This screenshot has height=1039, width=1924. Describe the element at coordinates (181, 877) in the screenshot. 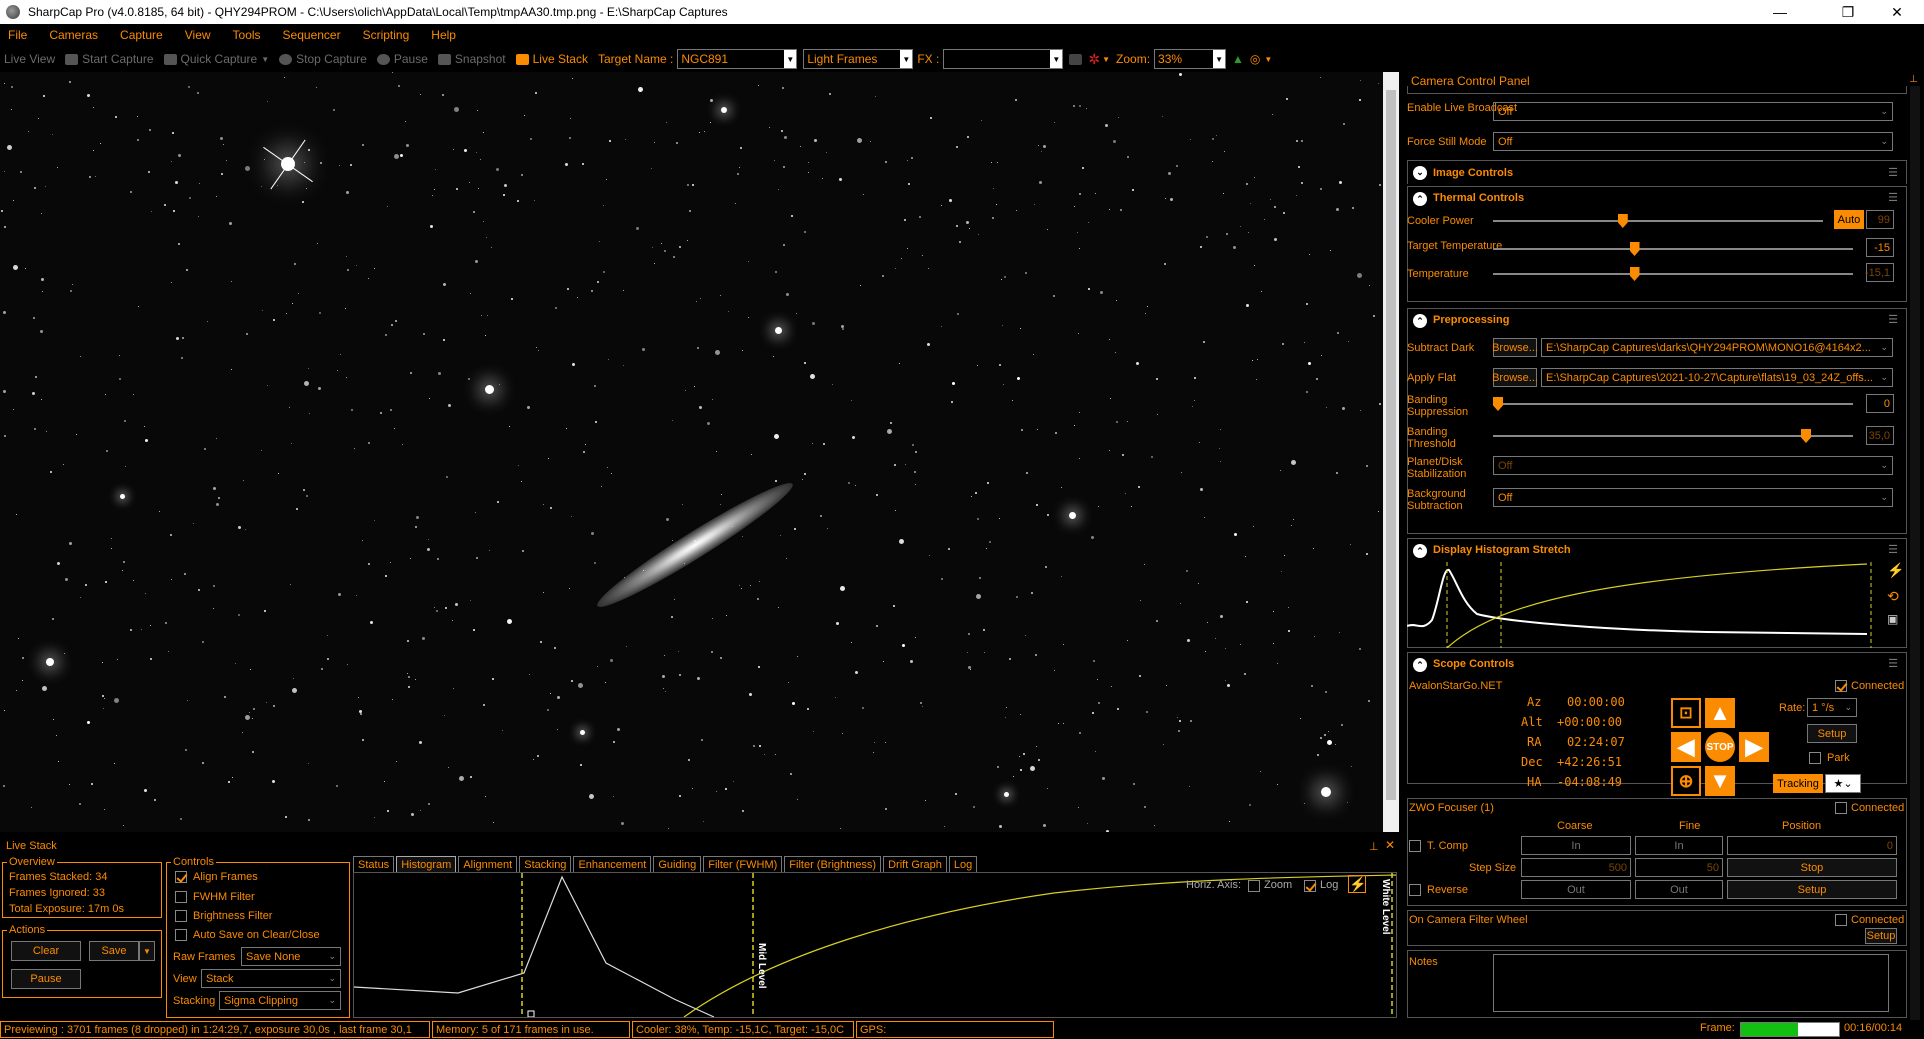

I see `align-frames-checkbox` at that location.